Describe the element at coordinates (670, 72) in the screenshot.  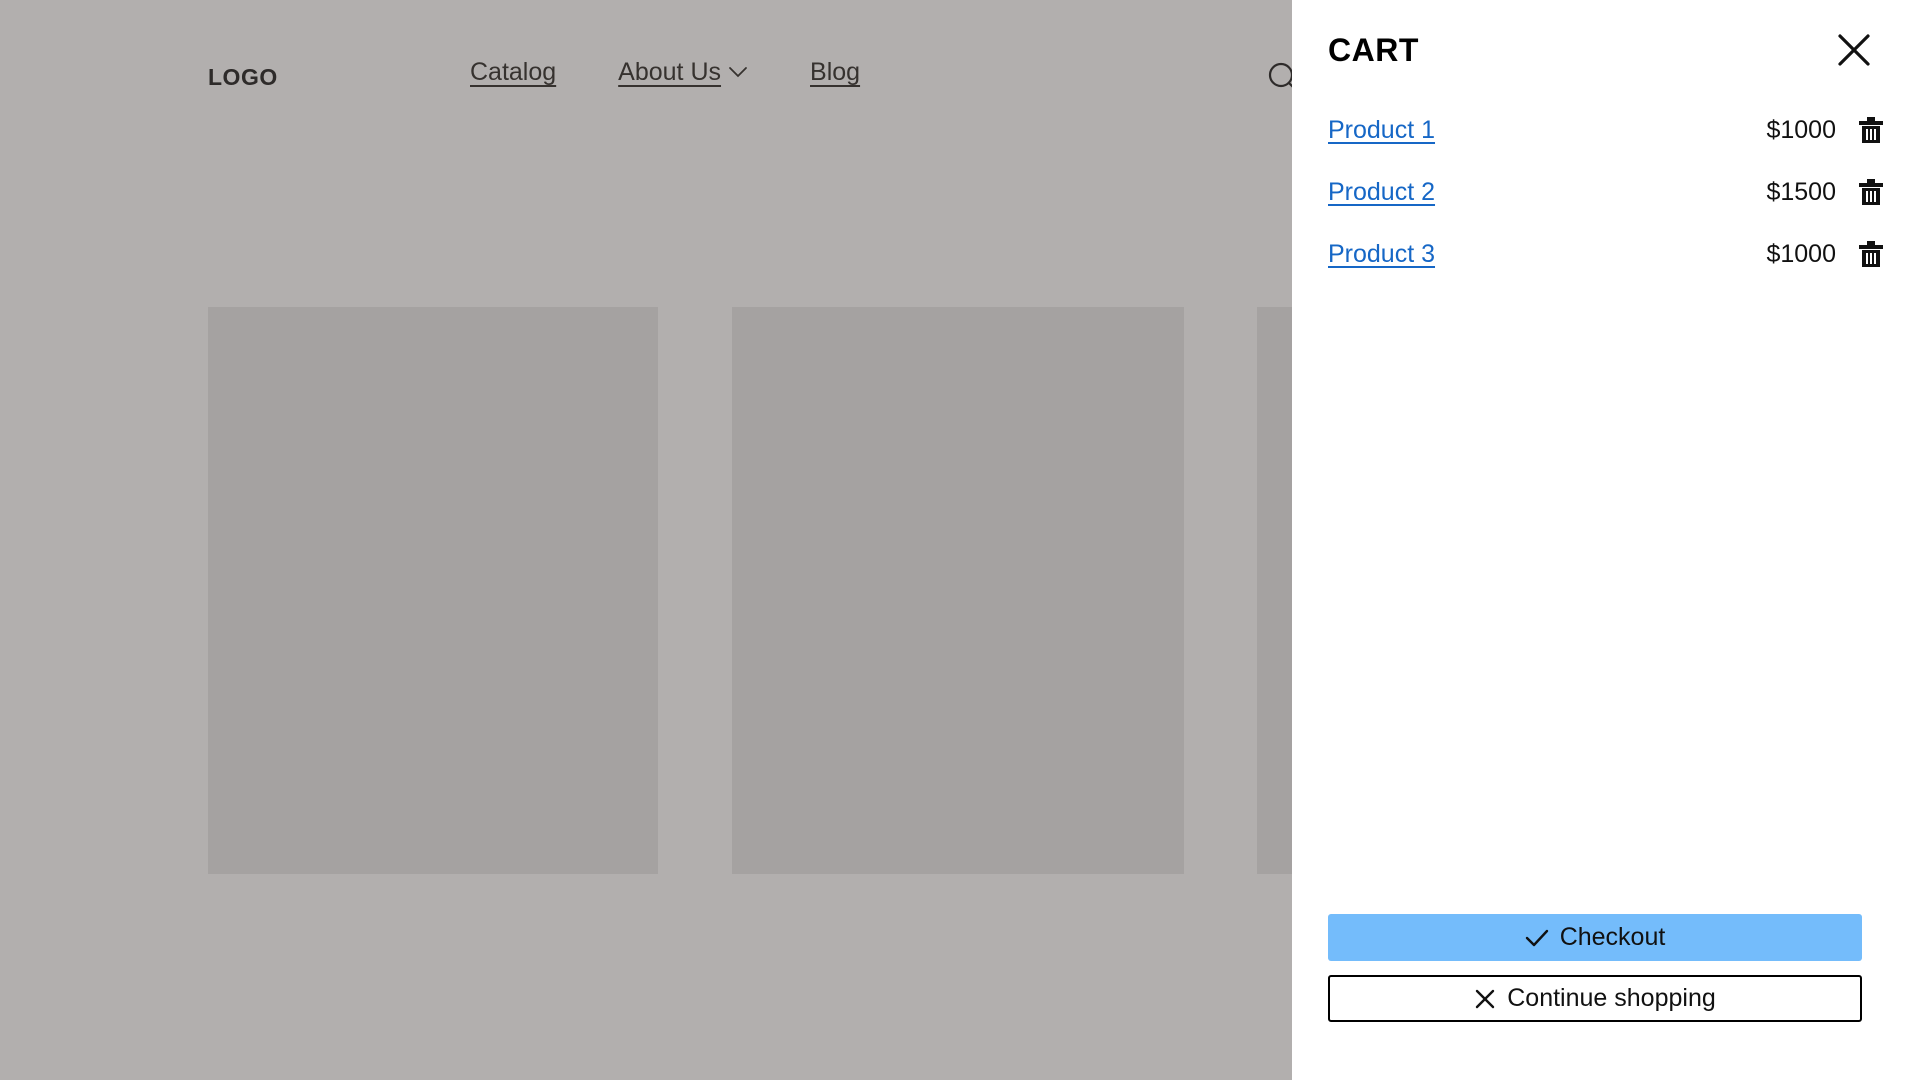
I see `nav-item-label: About Us` at that location.